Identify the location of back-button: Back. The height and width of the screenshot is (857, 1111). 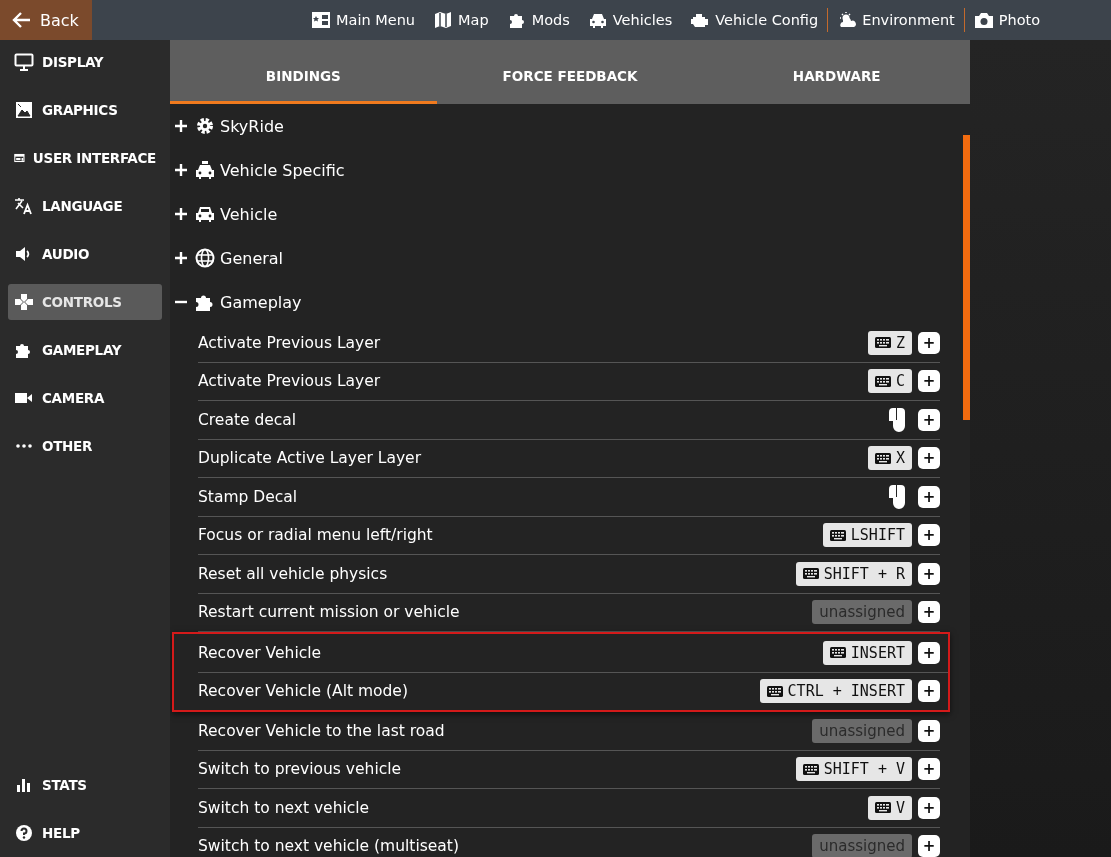
(46, 20).